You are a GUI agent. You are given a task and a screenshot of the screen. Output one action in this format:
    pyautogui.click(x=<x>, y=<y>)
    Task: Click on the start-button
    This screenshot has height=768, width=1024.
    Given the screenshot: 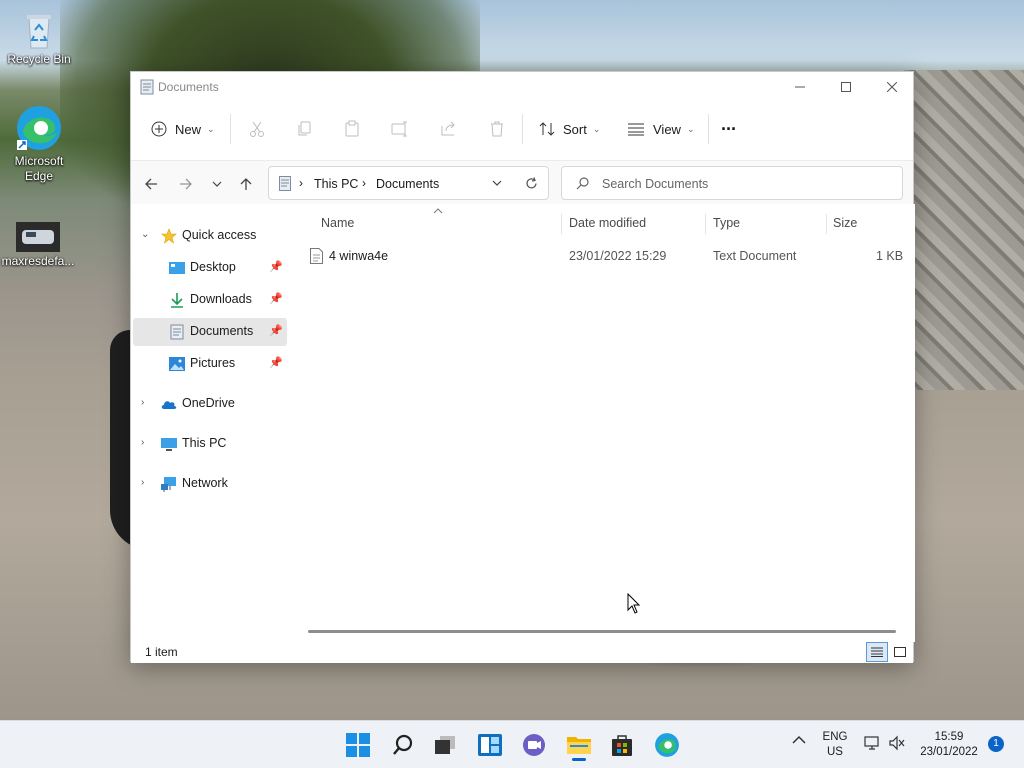 What is the action you would take?
    pyautogui.click(x=358, y=745)
    